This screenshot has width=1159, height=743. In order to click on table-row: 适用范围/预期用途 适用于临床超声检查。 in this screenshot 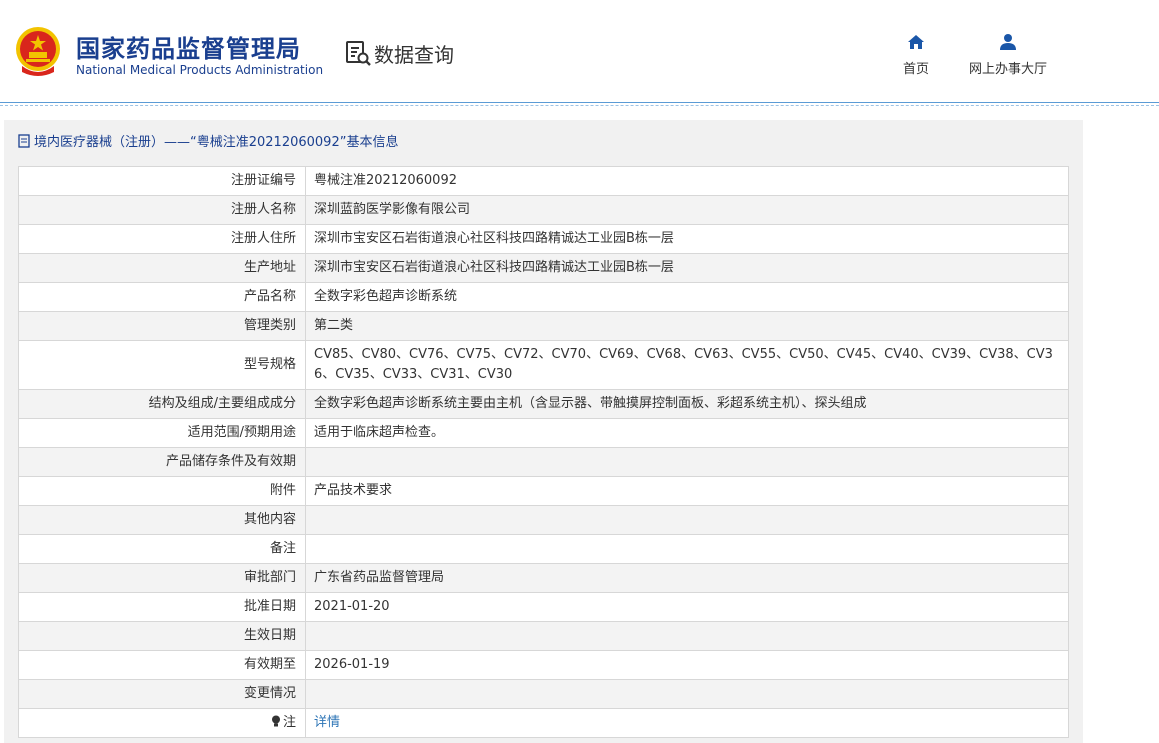, I will do `click(543, 433)`.